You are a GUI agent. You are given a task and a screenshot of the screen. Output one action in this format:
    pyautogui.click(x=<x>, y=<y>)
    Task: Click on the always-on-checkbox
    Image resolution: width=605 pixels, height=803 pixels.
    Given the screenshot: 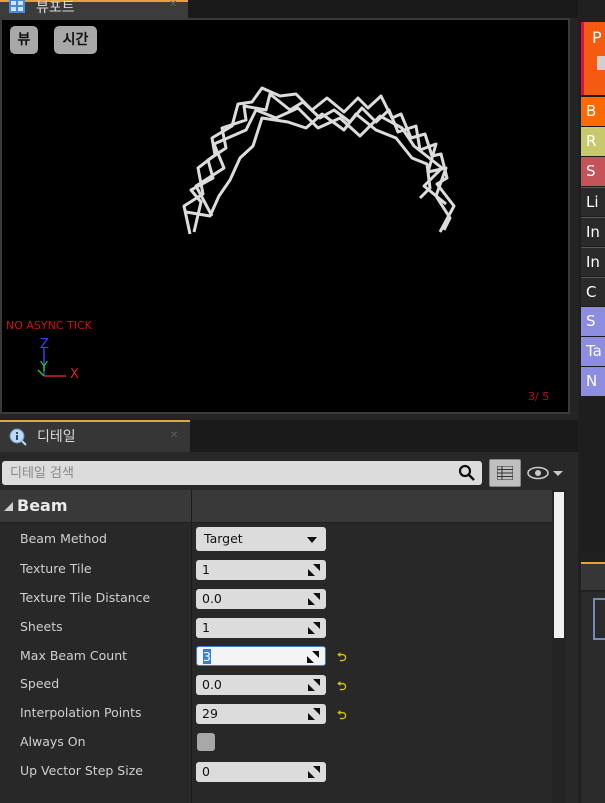 What is the action you would take?
    pyautogui.click(x=206, y=742)
    